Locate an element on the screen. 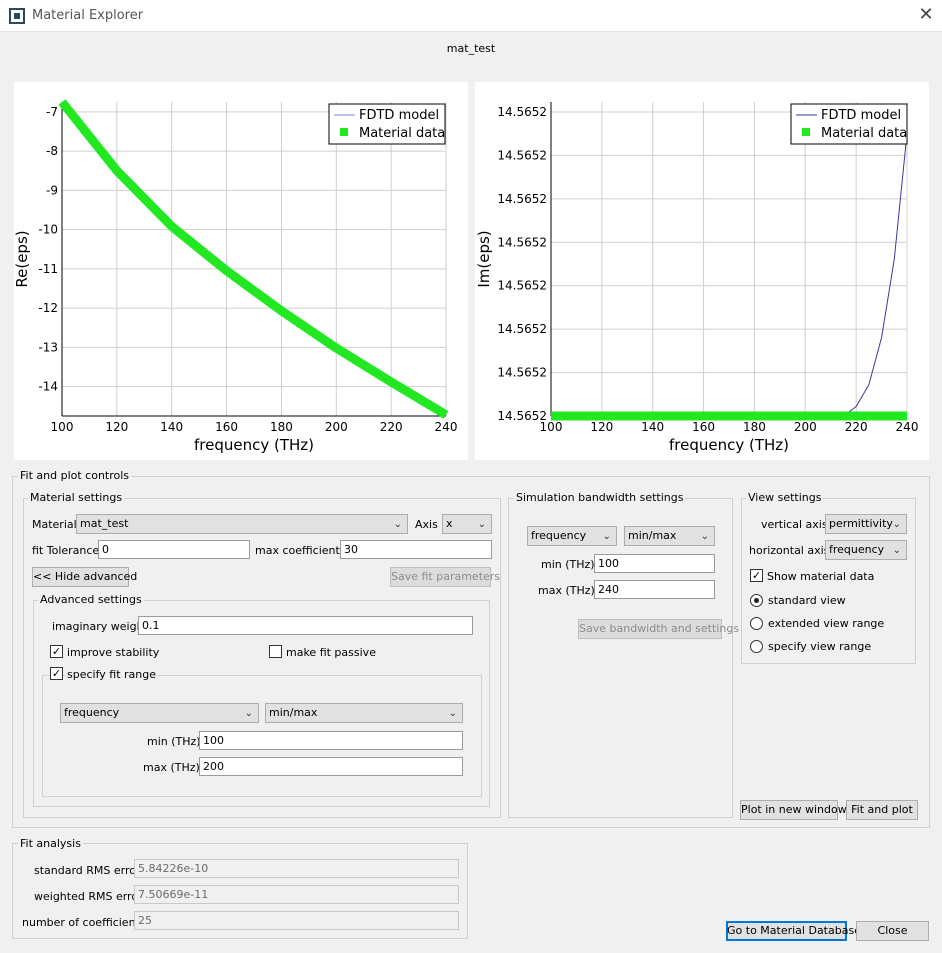 The image size is (942, 953). specify-fit-range-checkbox: ✓ is located at coordinates (56, 673).